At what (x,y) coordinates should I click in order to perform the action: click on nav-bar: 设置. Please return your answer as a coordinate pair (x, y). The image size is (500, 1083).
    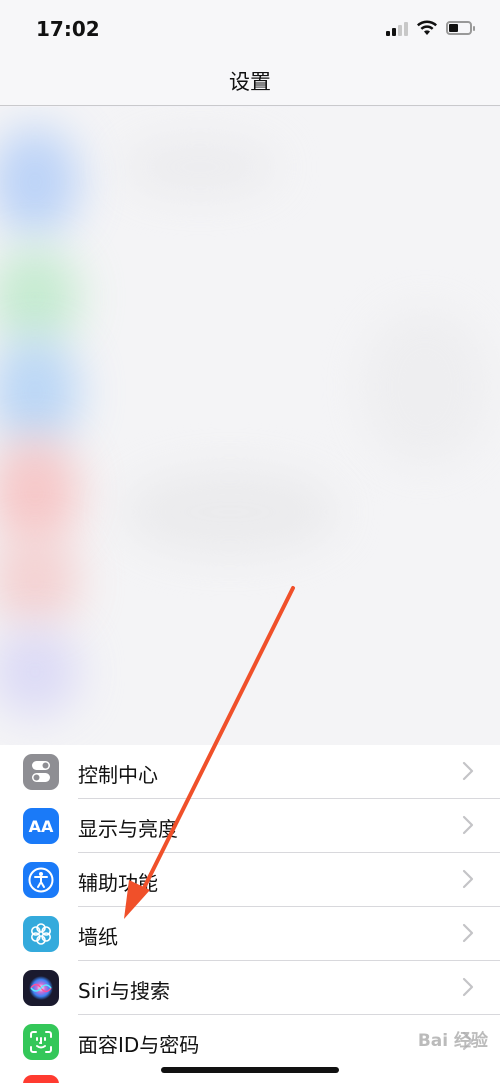
    Looking at the image, I should click on (250, 82).